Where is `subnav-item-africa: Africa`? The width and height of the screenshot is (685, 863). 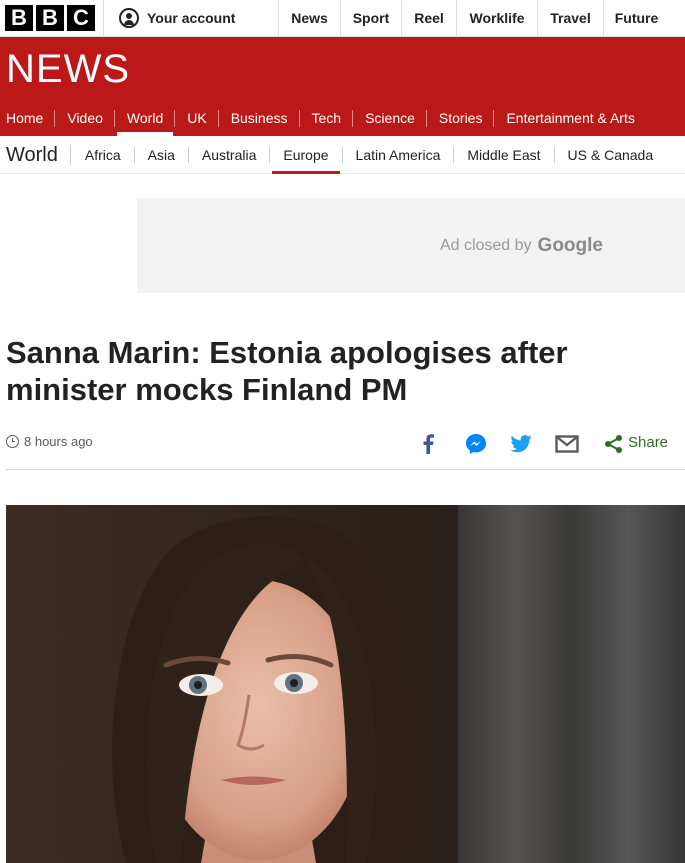 subnav-item-africa: Africa is located at coordinates (103, 154).